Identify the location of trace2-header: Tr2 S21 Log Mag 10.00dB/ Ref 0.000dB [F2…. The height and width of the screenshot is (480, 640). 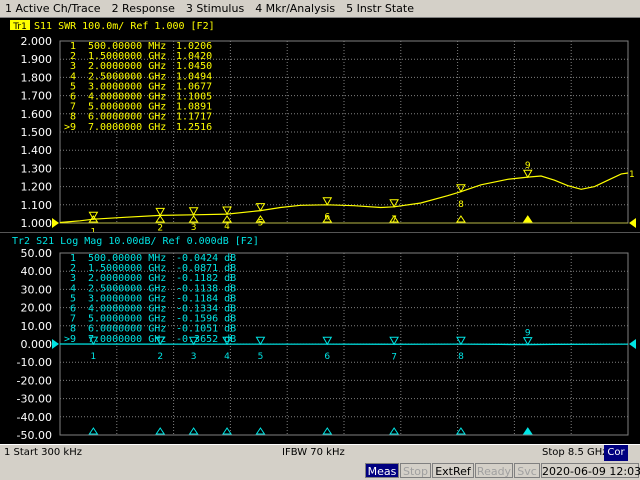
(135, 241).